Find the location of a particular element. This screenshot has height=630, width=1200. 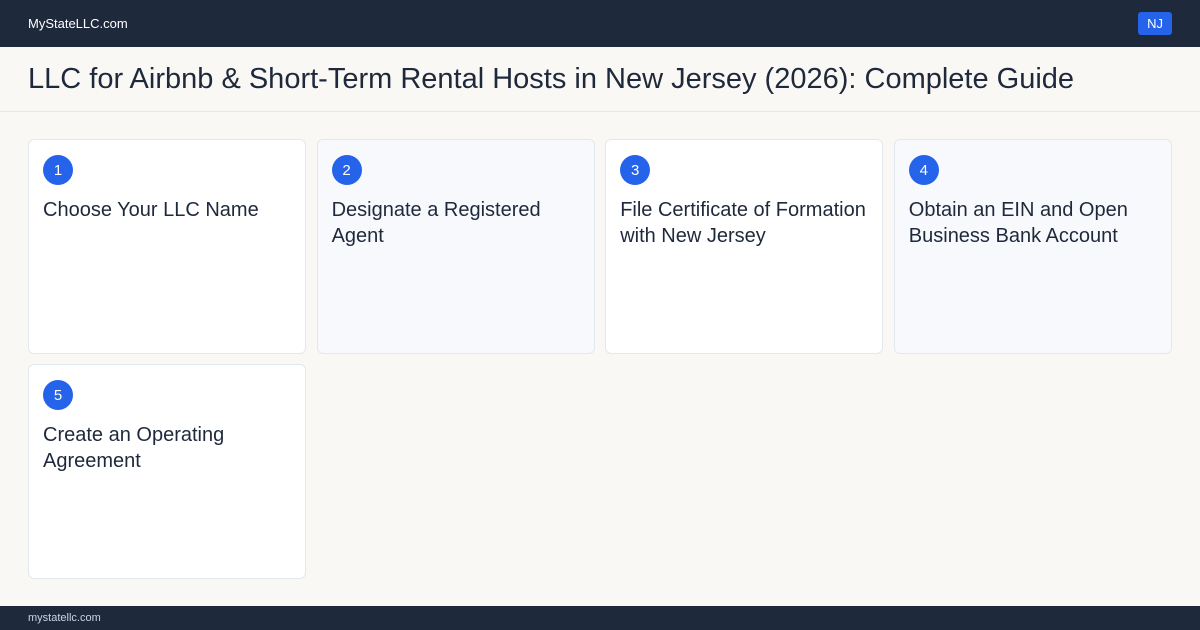

step-card-2: 2 Designate a Registered Agent is located at coordinates (455, 246).